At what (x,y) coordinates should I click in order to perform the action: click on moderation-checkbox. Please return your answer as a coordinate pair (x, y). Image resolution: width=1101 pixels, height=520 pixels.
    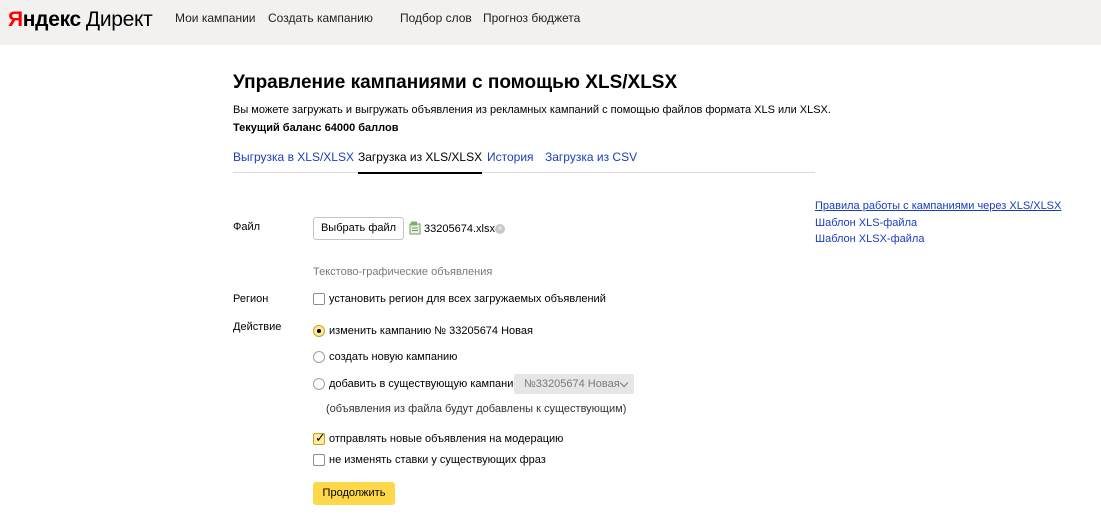
    Looking at the image, I should click on (319, 438).